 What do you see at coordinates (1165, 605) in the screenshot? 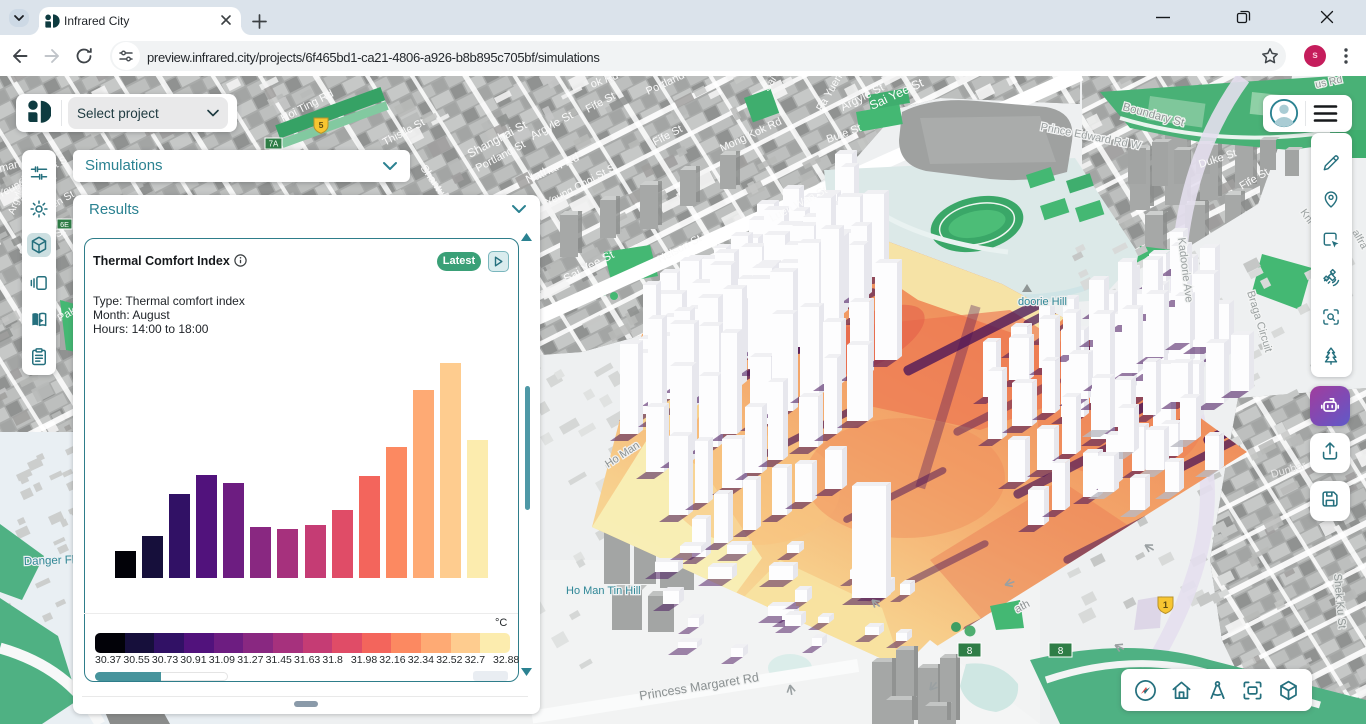
I see `svg-text: 1` at bounding box center [1165, 605].